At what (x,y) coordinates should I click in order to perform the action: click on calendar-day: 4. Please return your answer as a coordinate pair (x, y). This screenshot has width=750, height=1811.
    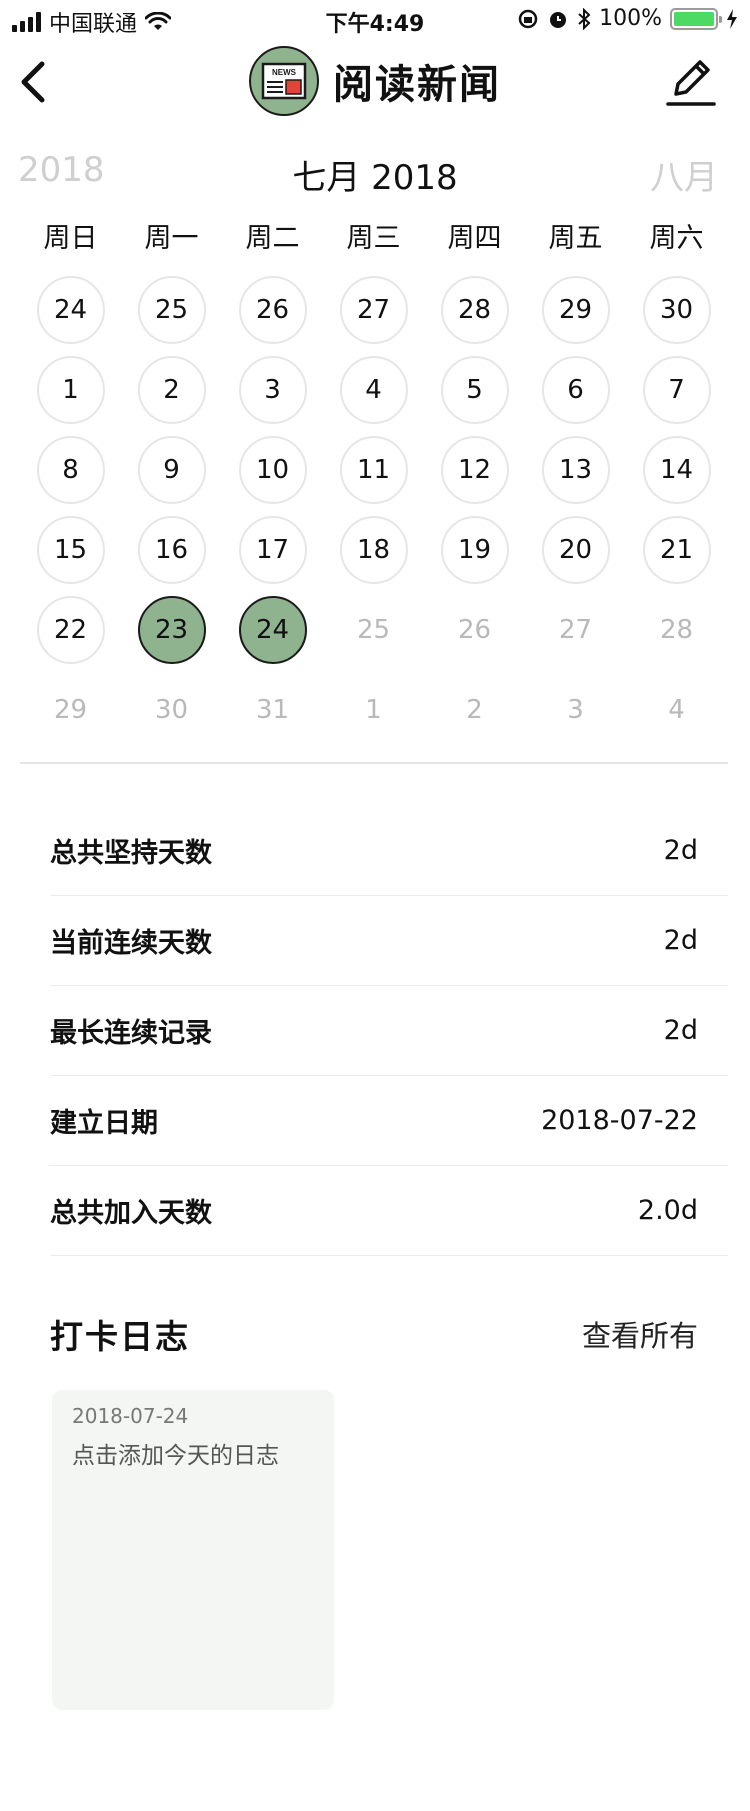
    Looking at the image, I should click on (373, 390).